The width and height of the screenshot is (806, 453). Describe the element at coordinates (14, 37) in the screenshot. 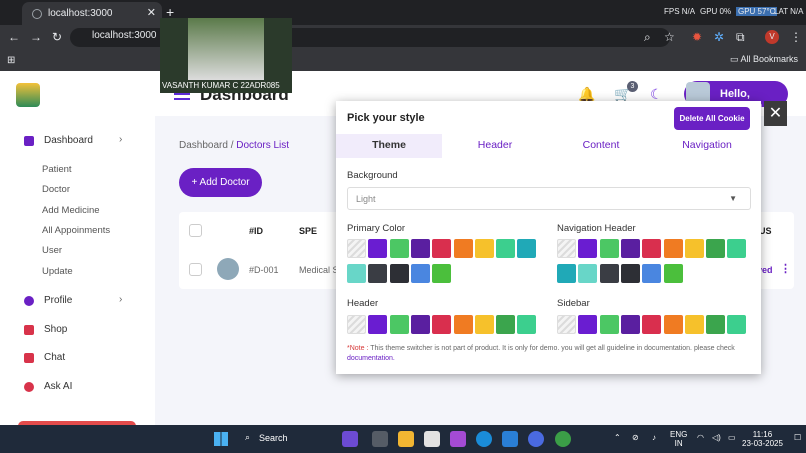

I see `back-icon: ←` at that location.